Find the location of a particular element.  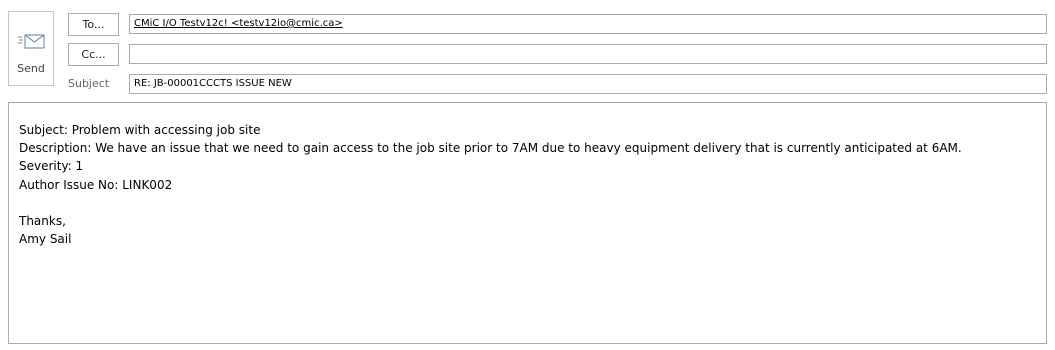

body-line is located at coordinates (532, 203).